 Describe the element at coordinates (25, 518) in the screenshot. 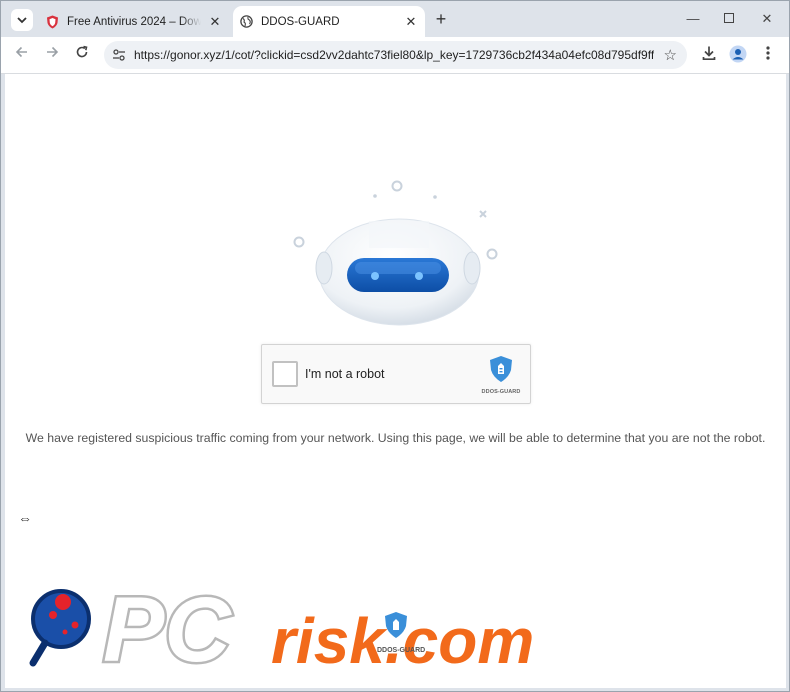

I see `resize-cursor-icon: ⇔` at that location.